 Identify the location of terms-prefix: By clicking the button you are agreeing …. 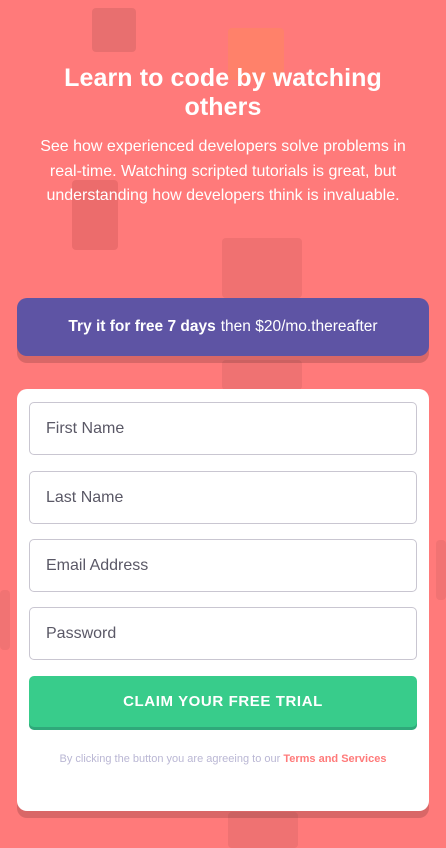
(170, 759).